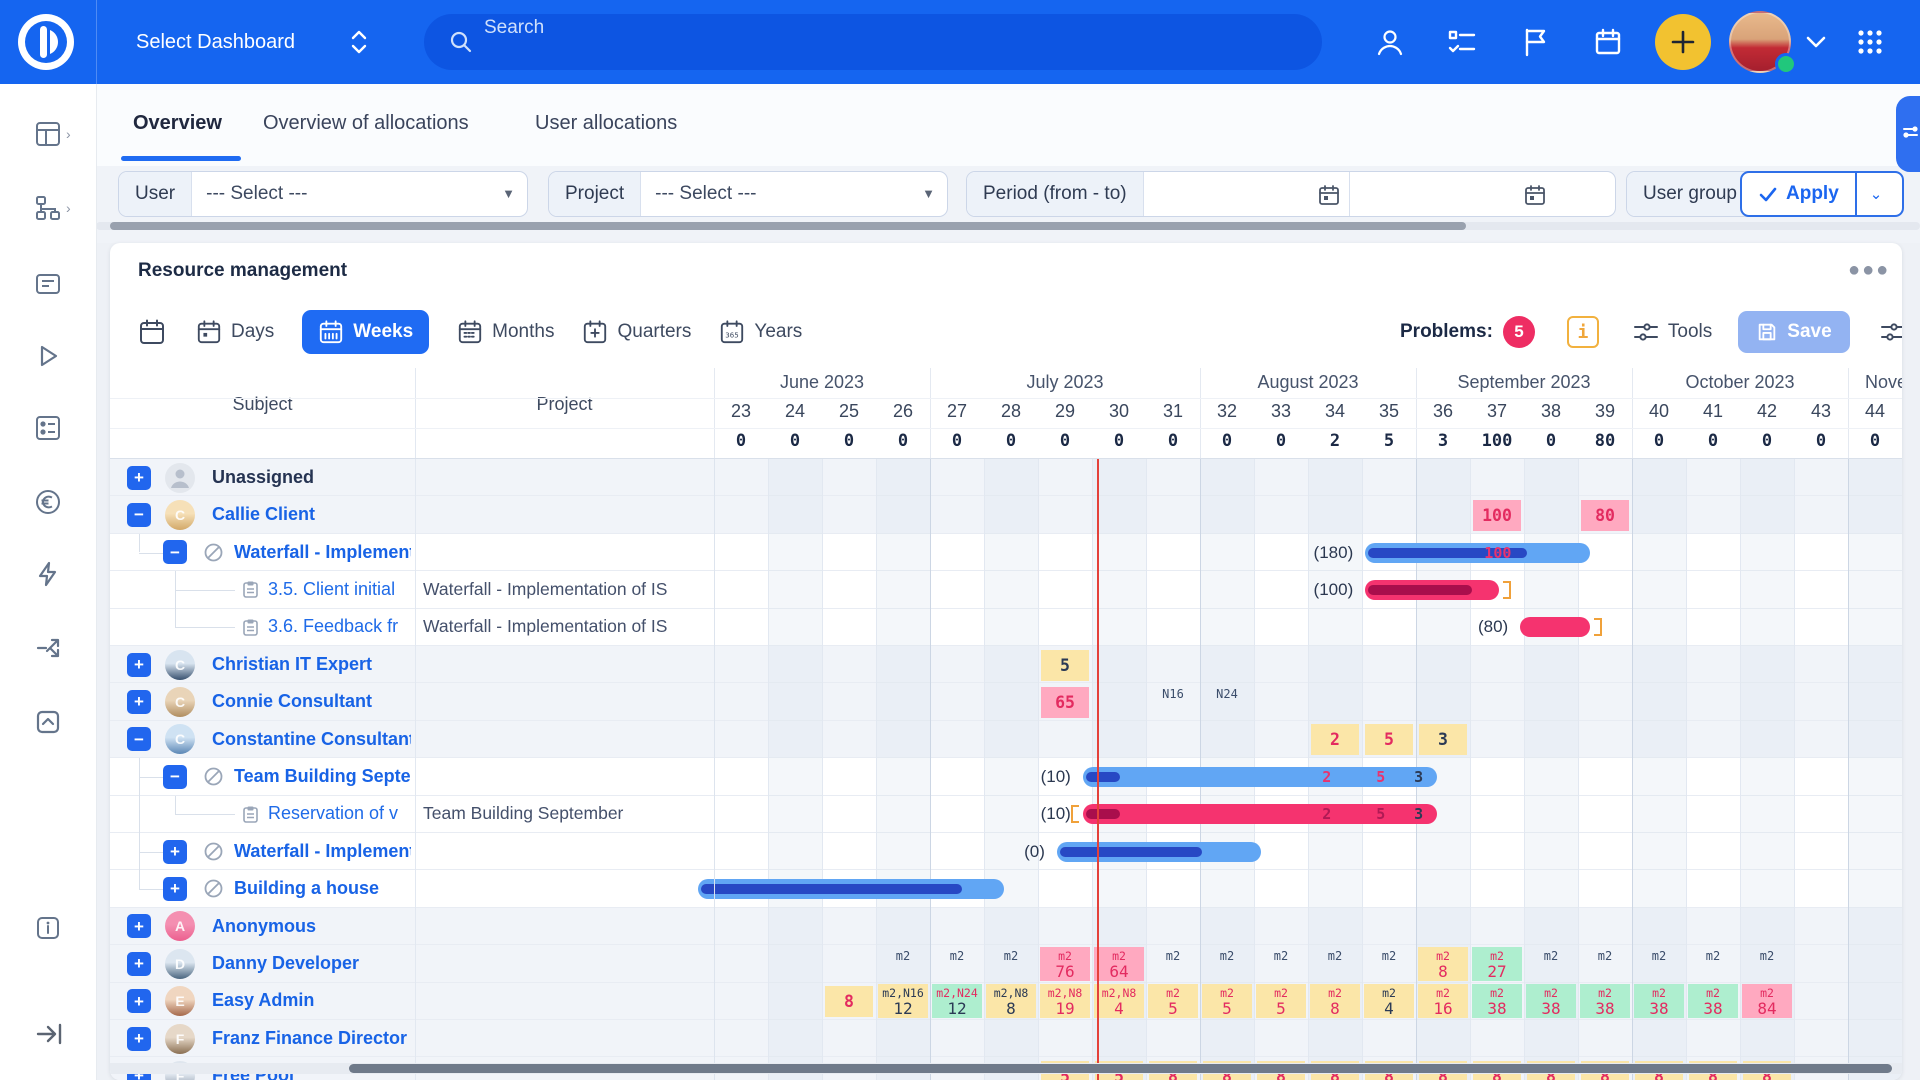  I want to click on grid-scrollbar-thumb, so click(1120, 1068).